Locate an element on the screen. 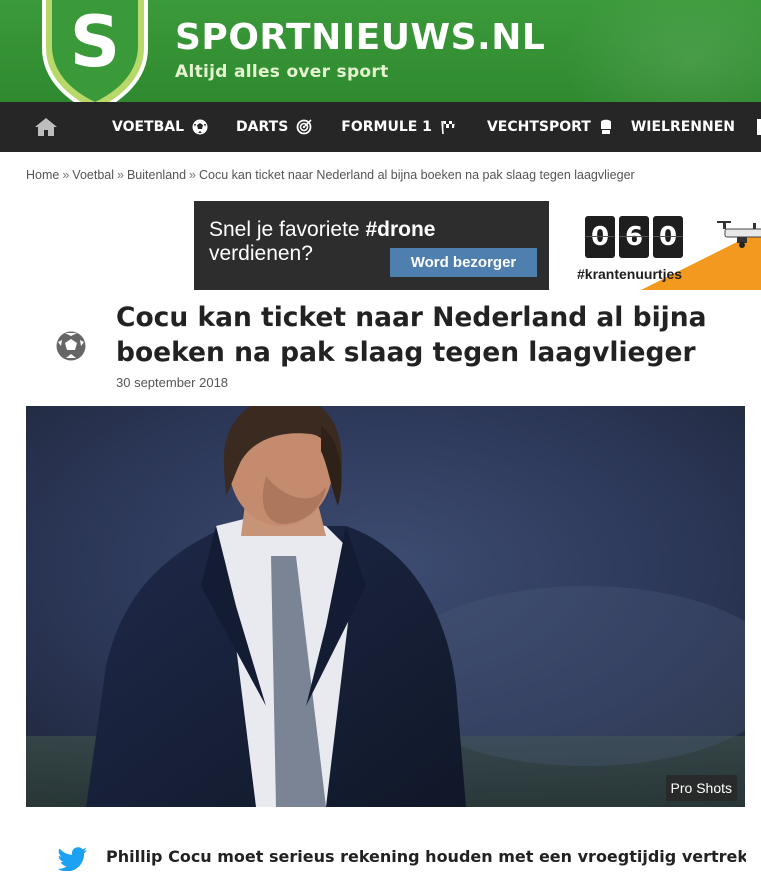 The height and width of the screenshot is (873, 761). nav-item-darts: DARTS is located at coordinates (274, 127).